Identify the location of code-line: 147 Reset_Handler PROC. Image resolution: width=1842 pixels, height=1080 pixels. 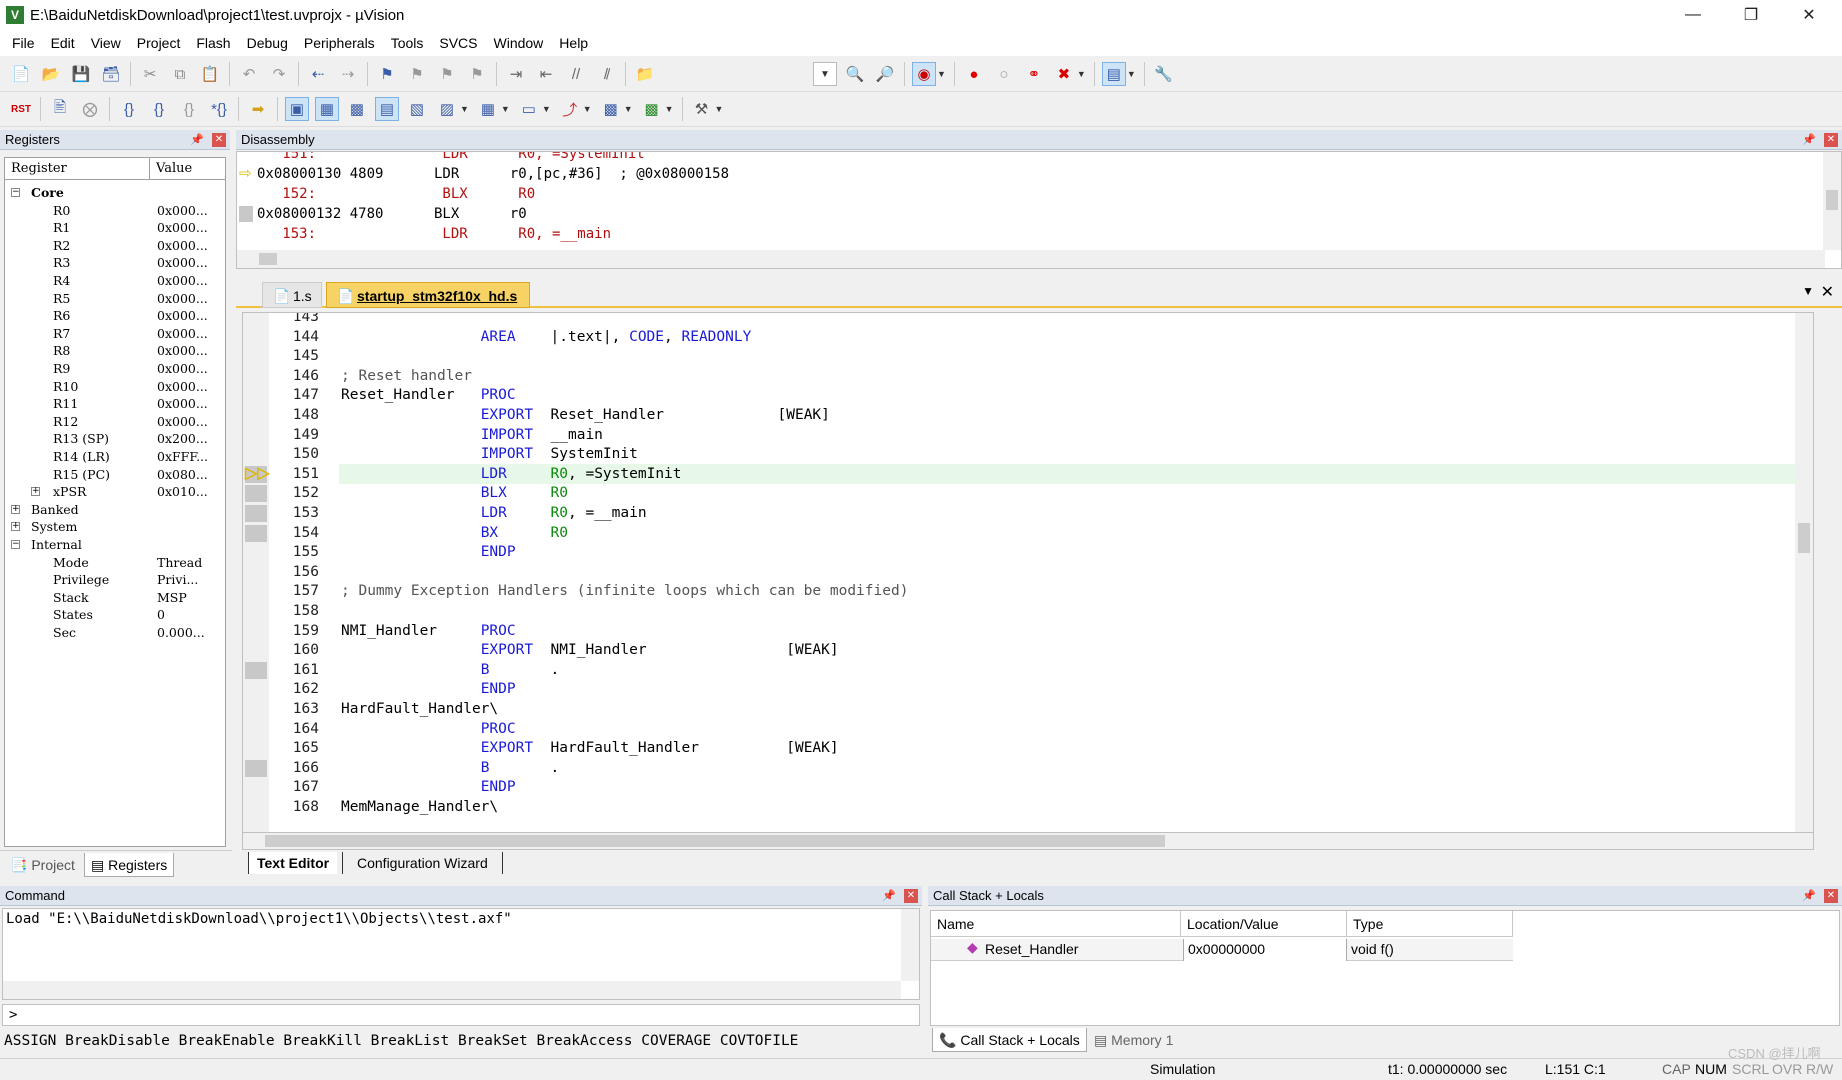
(1028, 395).